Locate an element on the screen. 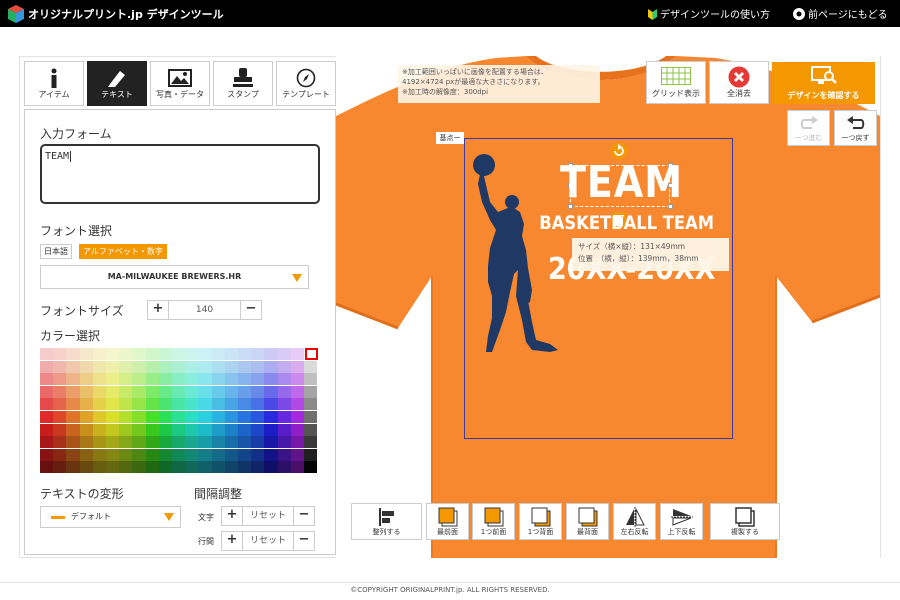  bring-forward-button: 1つ前面 is located at coordinates (493, 521).